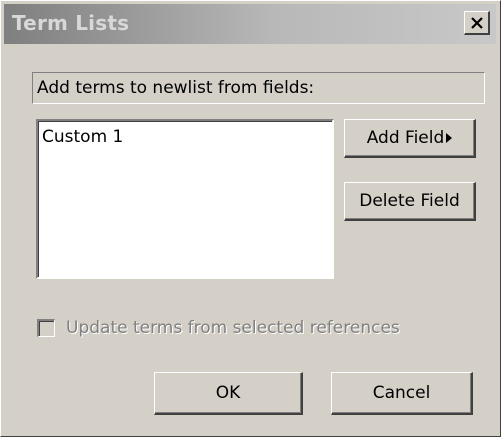 The width and height of the screenshot is (501, 437). I want to click on delete-field-button: Delete Field, so click(410, 201).